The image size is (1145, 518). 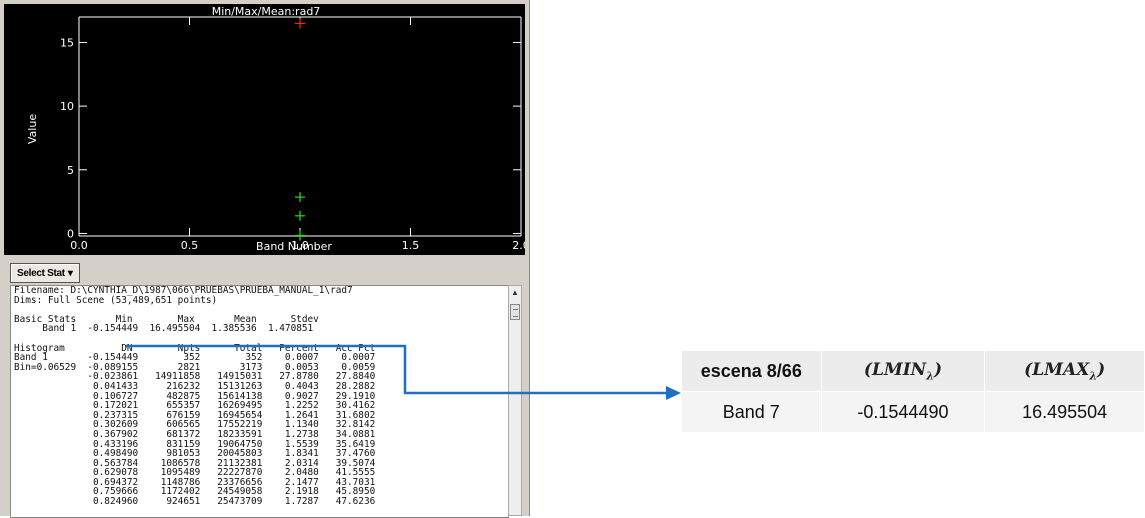 What do you see at coordinates (190, 245) in the screenshot?
I see `x-tick-label: 0.5` at bounding box center [190, 245].